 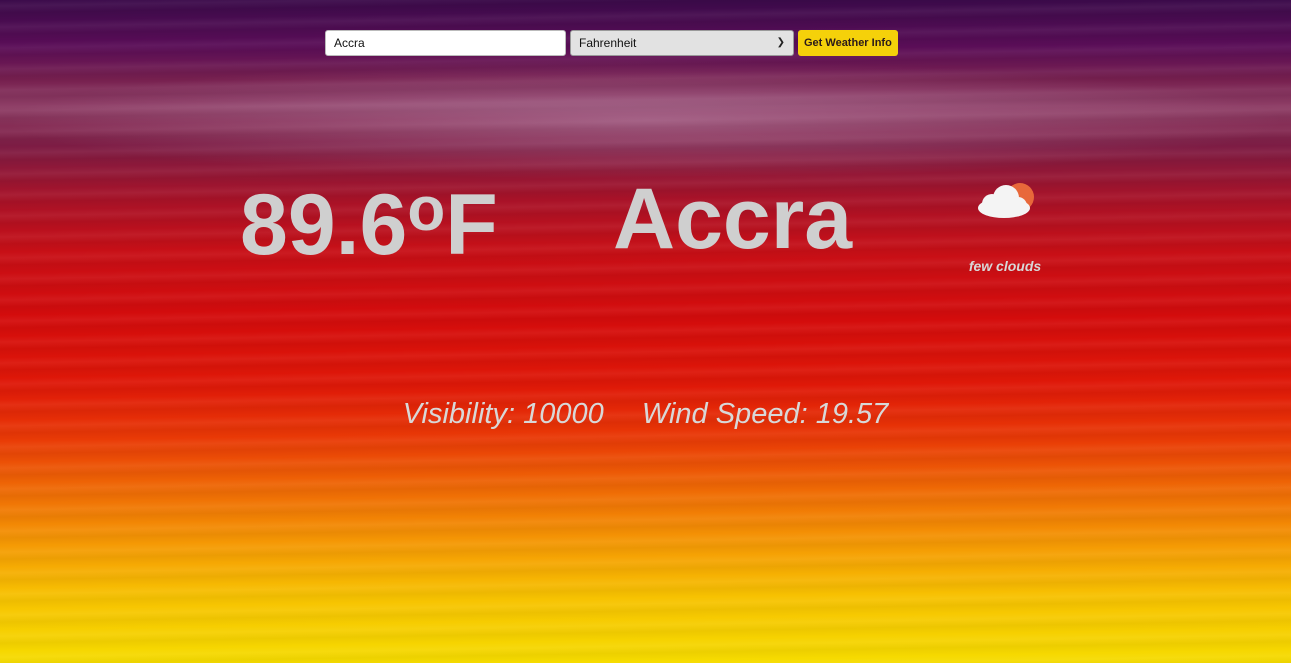 What do you see at coordinates (1006, 200) in the screenshot?
I see `few-clouds-icon` at bounding box center [1006, 200].